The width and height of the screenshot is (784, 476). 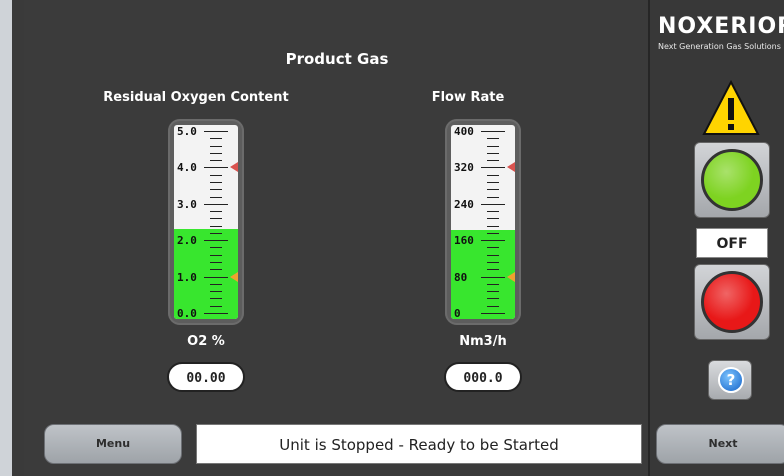 What do you see at coordinates (461, 277) in the screenshot?
I see `flow-tick-label: 80` at bounding box center [461, 277].